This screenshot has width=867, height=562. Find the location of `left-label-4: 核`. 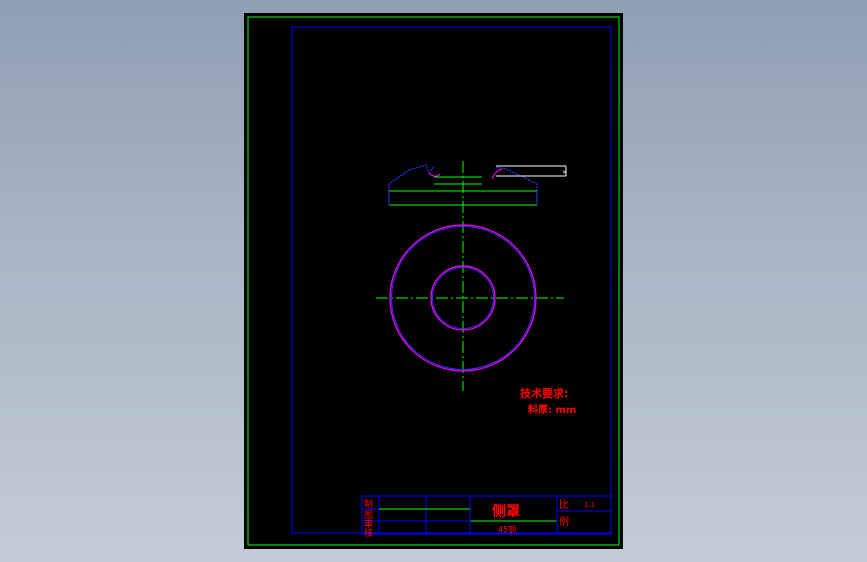

left-label-4: 核 is located at coordinates (368, 533).